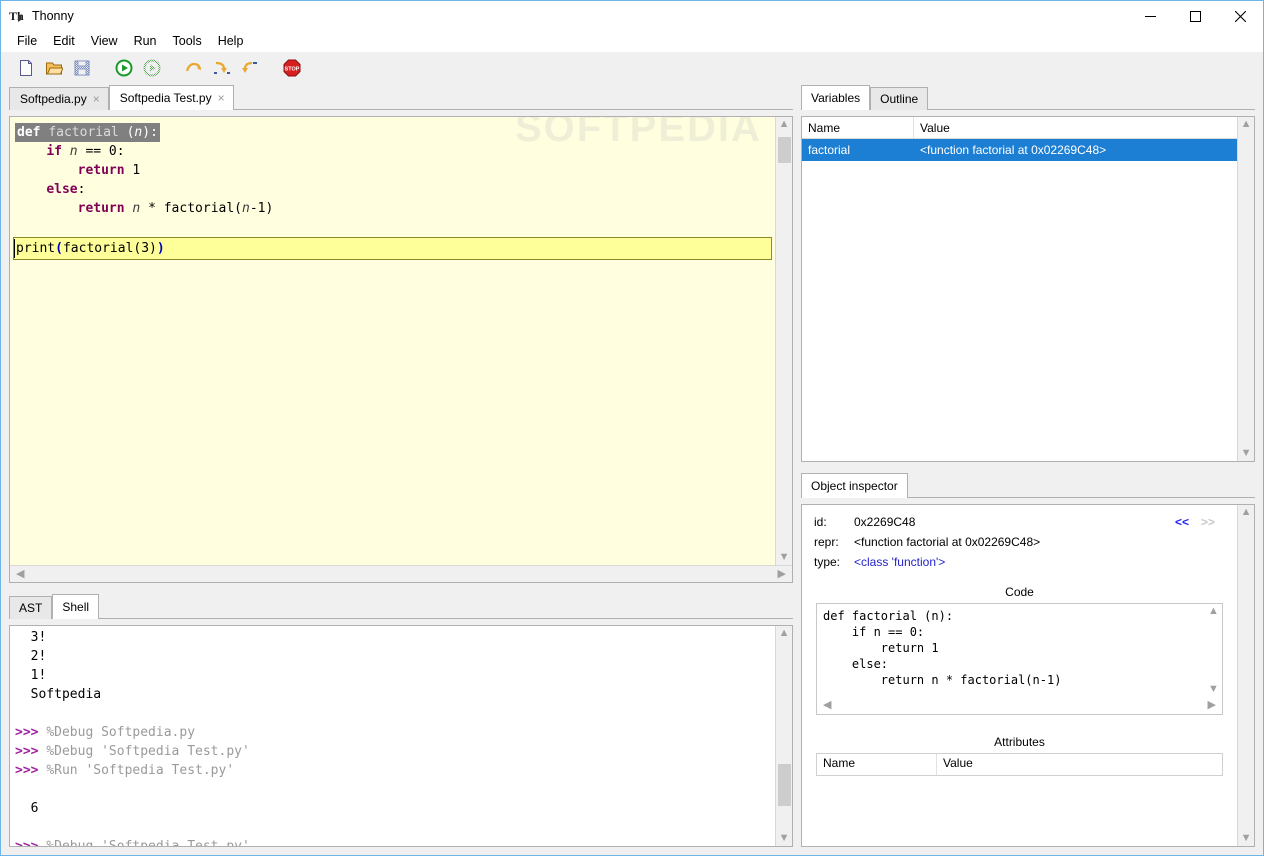 The image size is (1264, 856). What do you see at coordinates (395, 656) in the screenshot?
I see `shell-line: 2!` at bounding box center [395, 656].